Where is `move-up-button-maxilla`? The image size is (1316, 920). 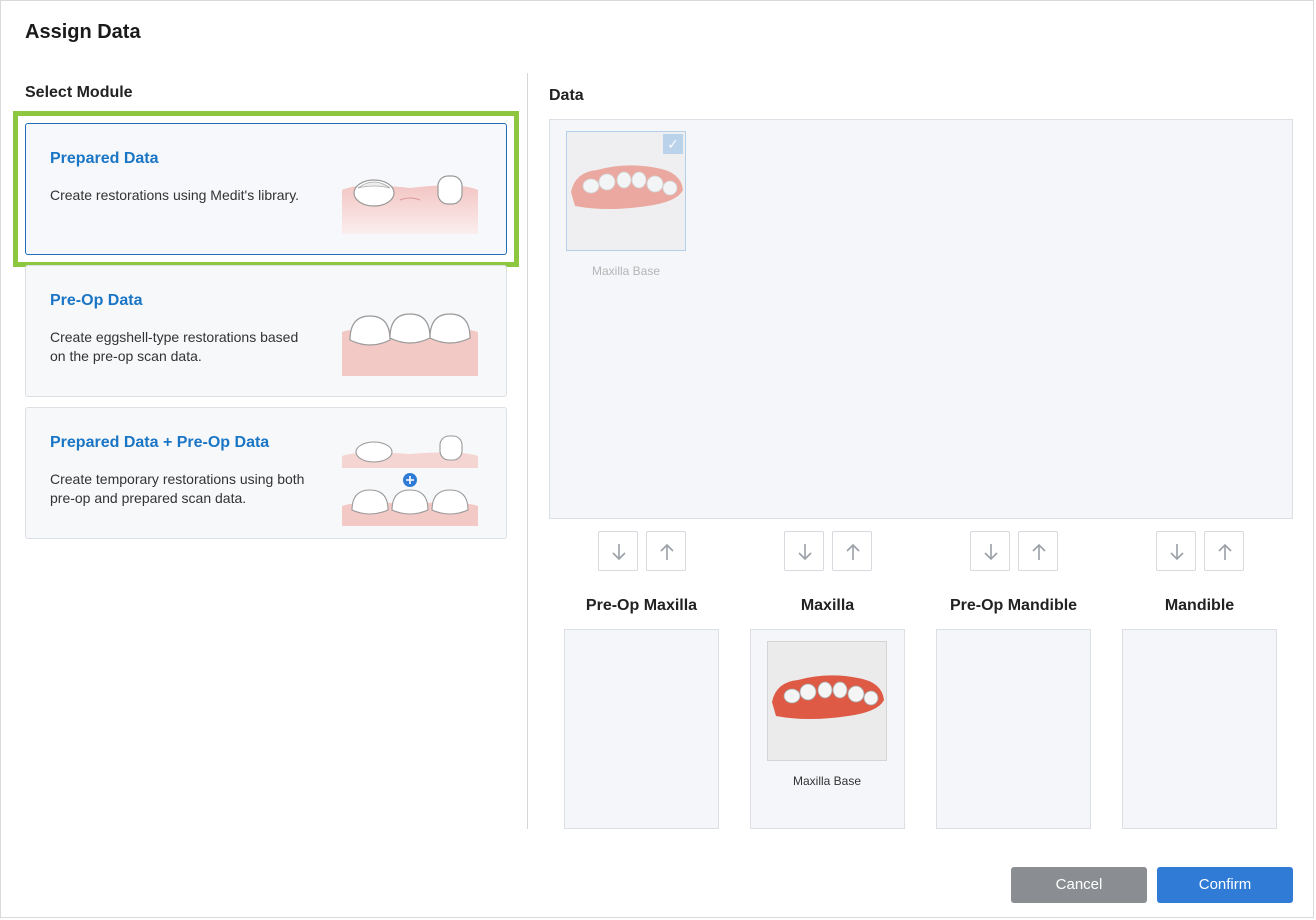
move-up-button-maxilla is located at coordinates (852, 551).